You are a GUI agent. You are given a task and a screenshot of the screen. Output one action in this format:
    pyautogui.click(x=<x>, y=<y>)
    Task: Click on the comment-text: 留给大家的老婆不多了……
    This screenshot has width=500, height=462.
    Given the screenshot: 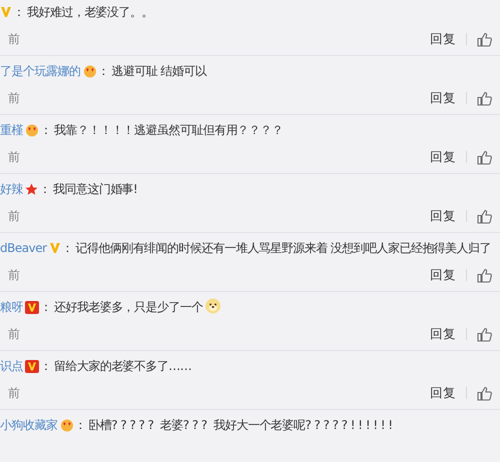 What is the action you would take?
    pyautogui.click(x=123, y=366)
    